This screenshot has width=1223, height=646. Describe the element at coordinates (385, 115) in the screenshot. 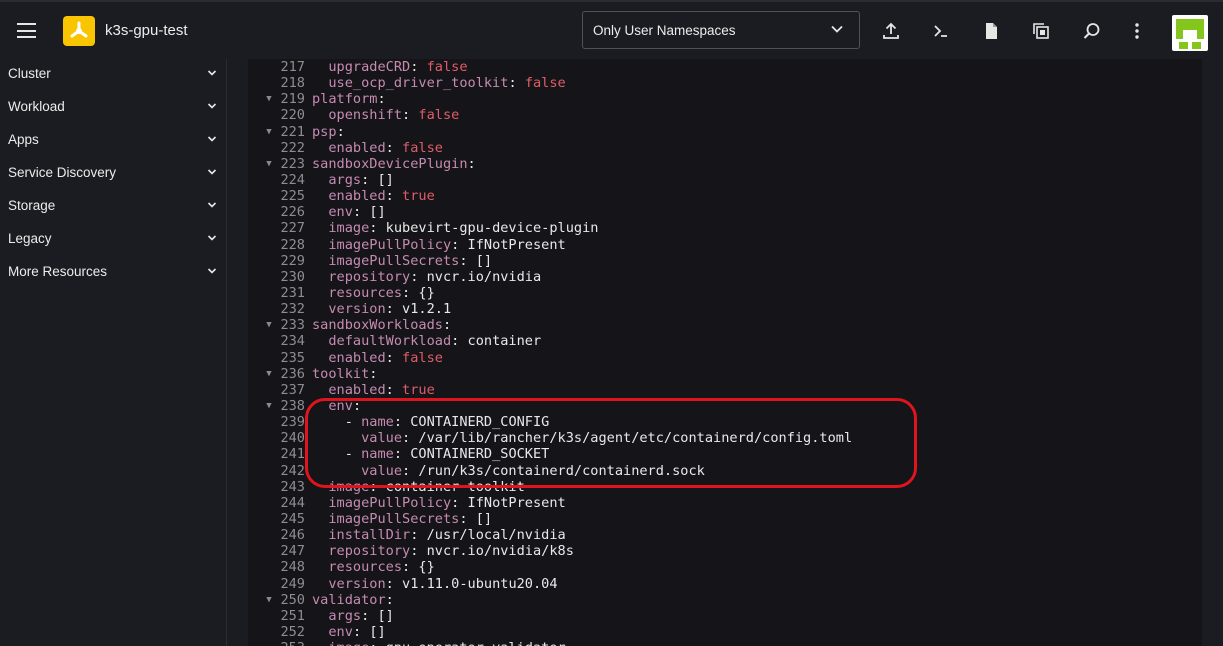

I see `code-text: openshift: false` at that location.